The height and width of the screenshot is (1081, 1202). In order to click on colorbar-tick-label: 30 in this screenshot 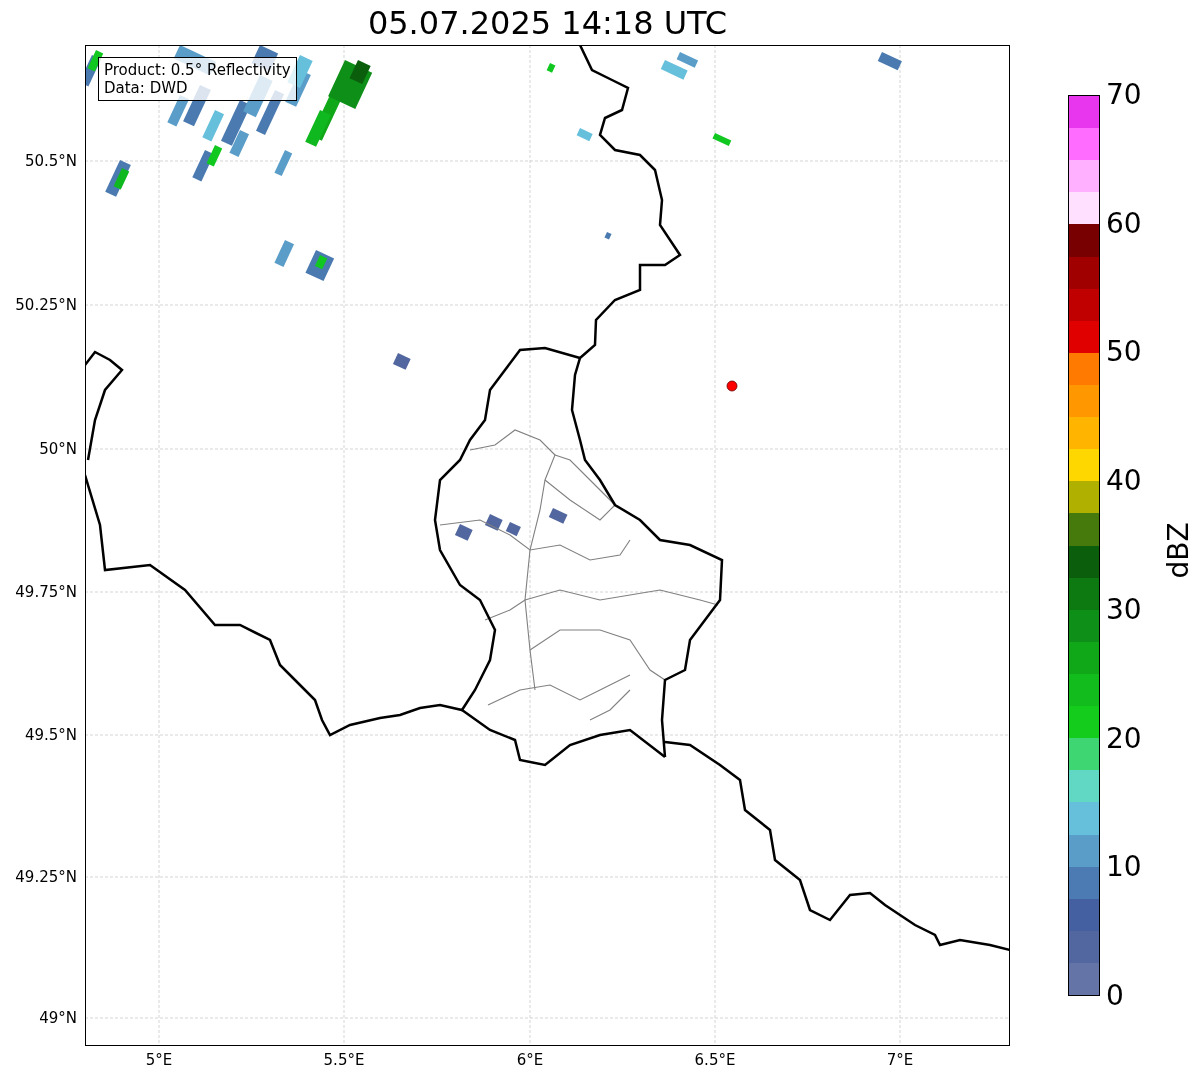, I will do `click(1124, 609)`.